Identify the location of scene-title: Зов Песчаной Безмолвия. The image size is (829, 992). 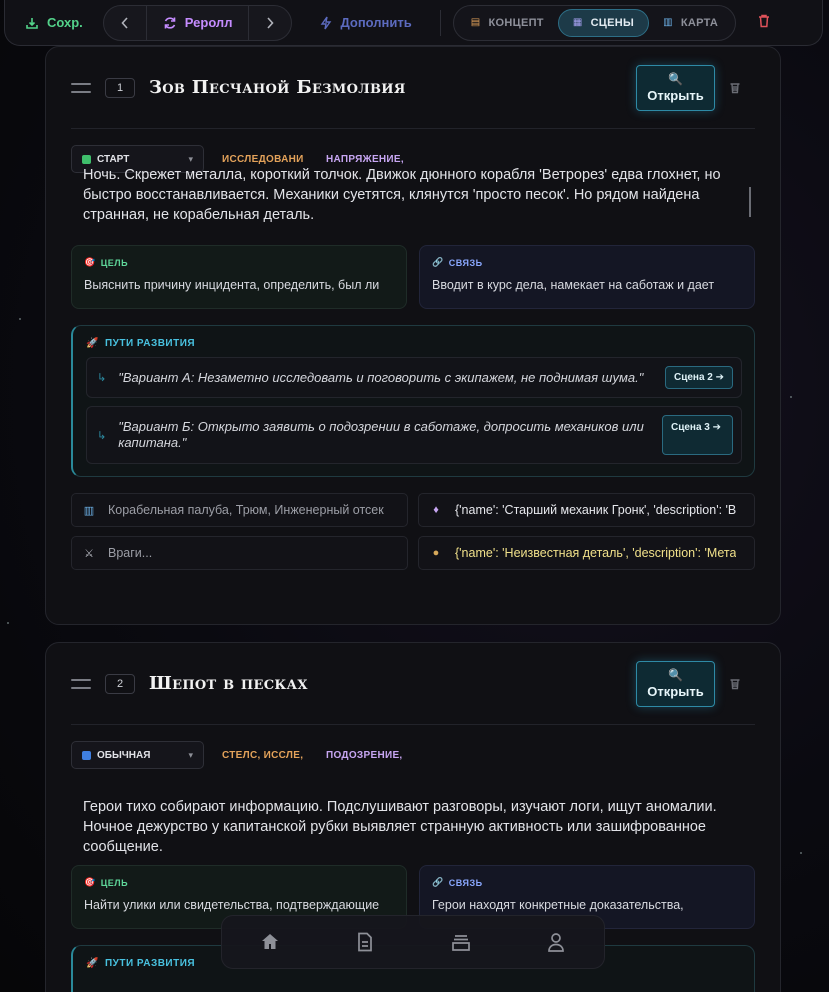
(392, 87).